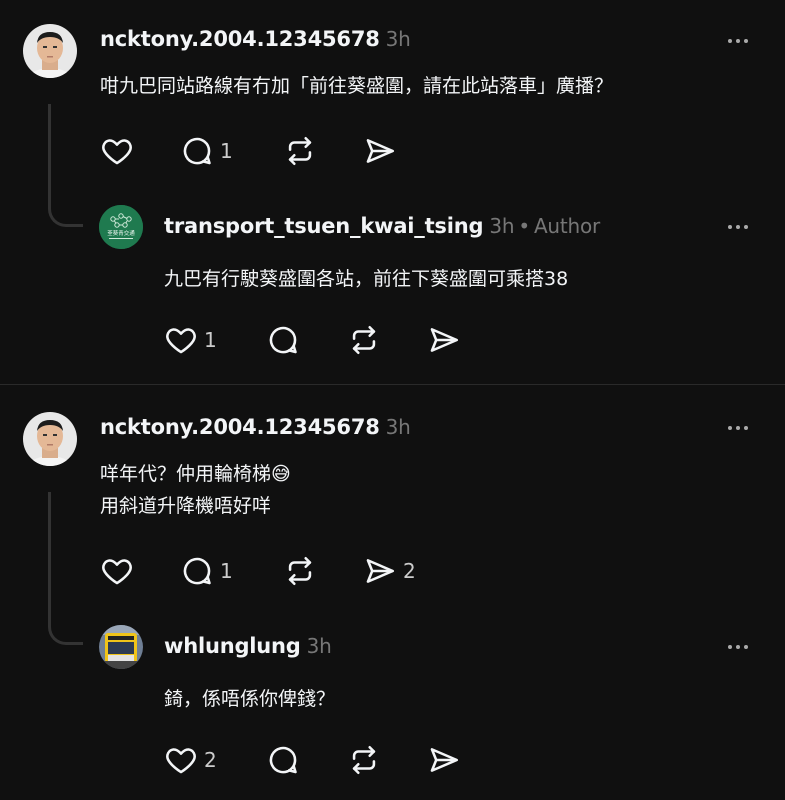 The width and height of the screenshot is (785, 800). I want to click on username: transport_tsuen_kwai_tsing 3h • Author, so click(382, 226).